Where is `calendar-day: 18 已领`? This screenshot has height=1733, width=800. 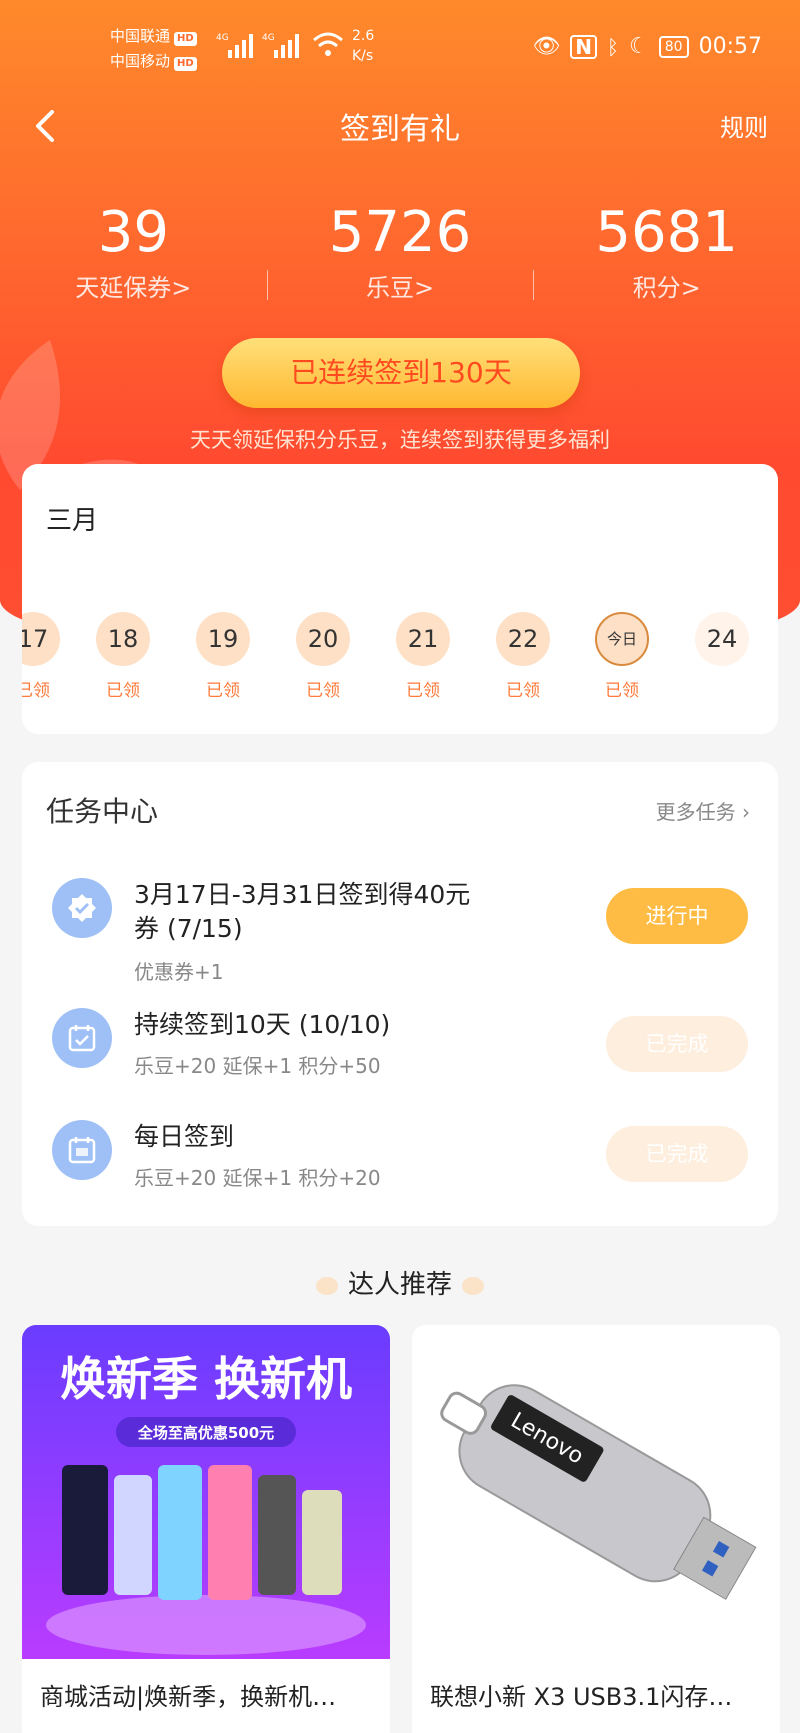 calendar-day: 18 已领 is located at coordinates (123, 656).